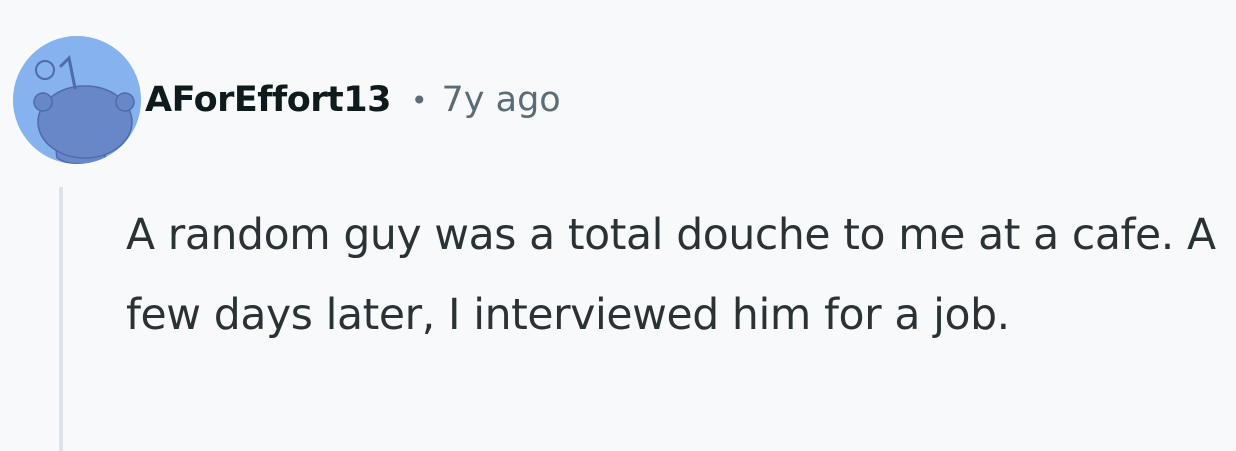  I want to click on avatar-icon, so click(77, 100).